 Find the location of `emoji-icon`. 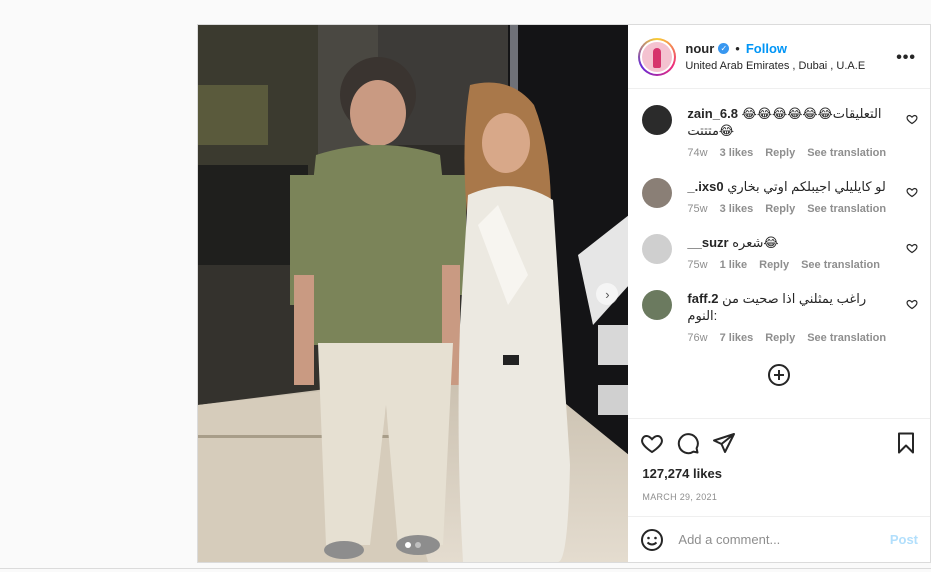

emoji-icon is located at coordinates (652, 540).